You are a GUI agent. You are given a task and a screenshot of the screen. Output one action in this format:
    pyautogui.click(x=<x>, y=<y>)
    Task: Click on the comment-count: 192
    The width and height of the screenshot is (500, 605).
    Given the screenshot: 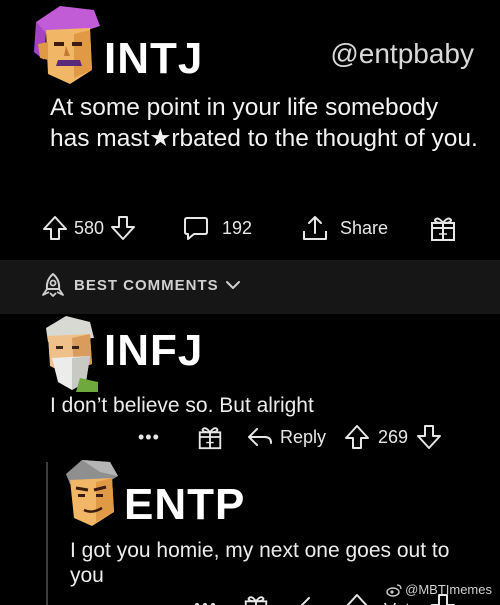 What is the action you would take?
    pyautogui.click(x=237, y=227)
    